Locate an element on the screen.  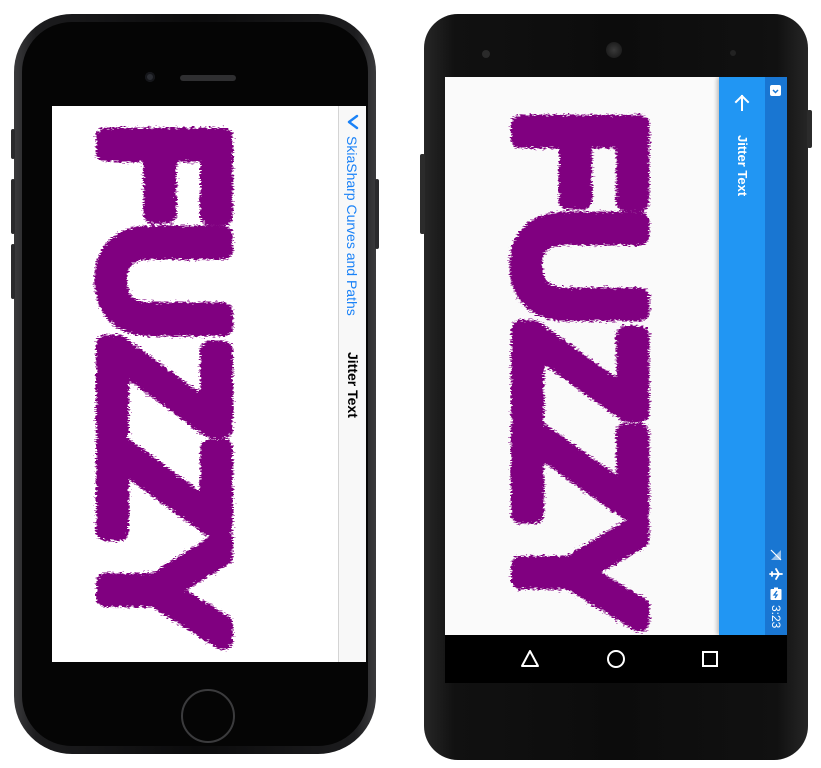
proximity-sensor is located at coordinates (733, 53).